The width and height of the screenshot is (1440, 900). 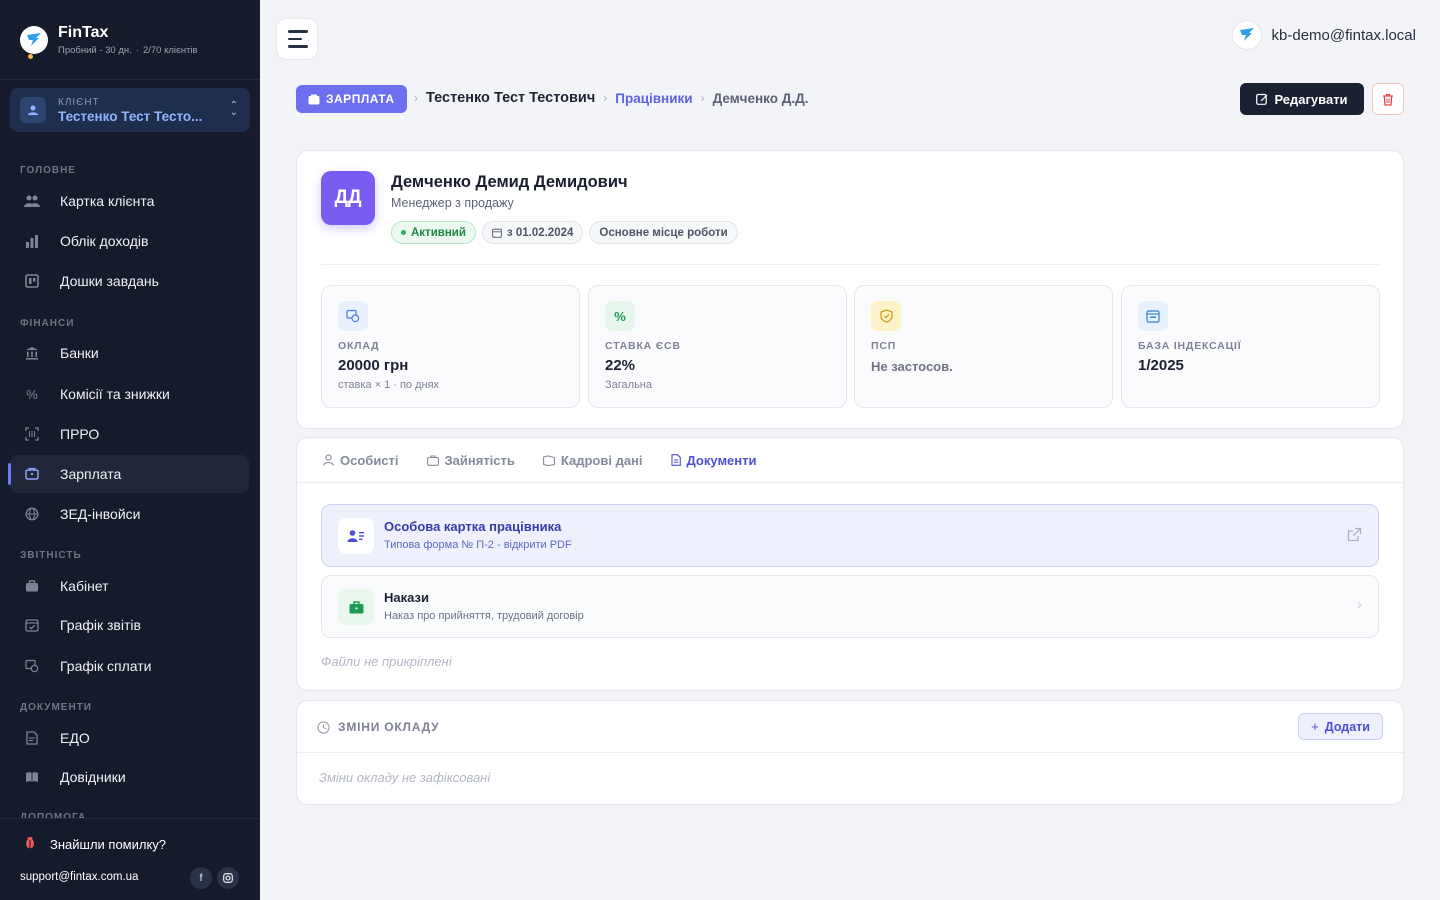 I want to click on payment-icon, so click(x=32, y=666).